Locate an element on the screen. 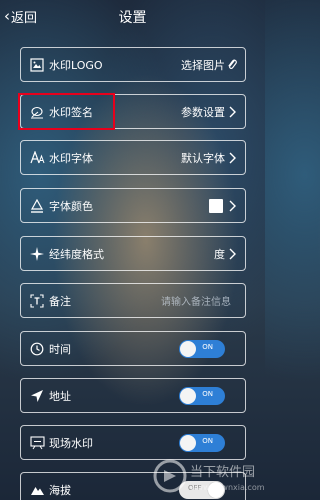 The width and height of the screenshot is (320, 500). row-value: 默认字体 is located at coordinates (203, 158).